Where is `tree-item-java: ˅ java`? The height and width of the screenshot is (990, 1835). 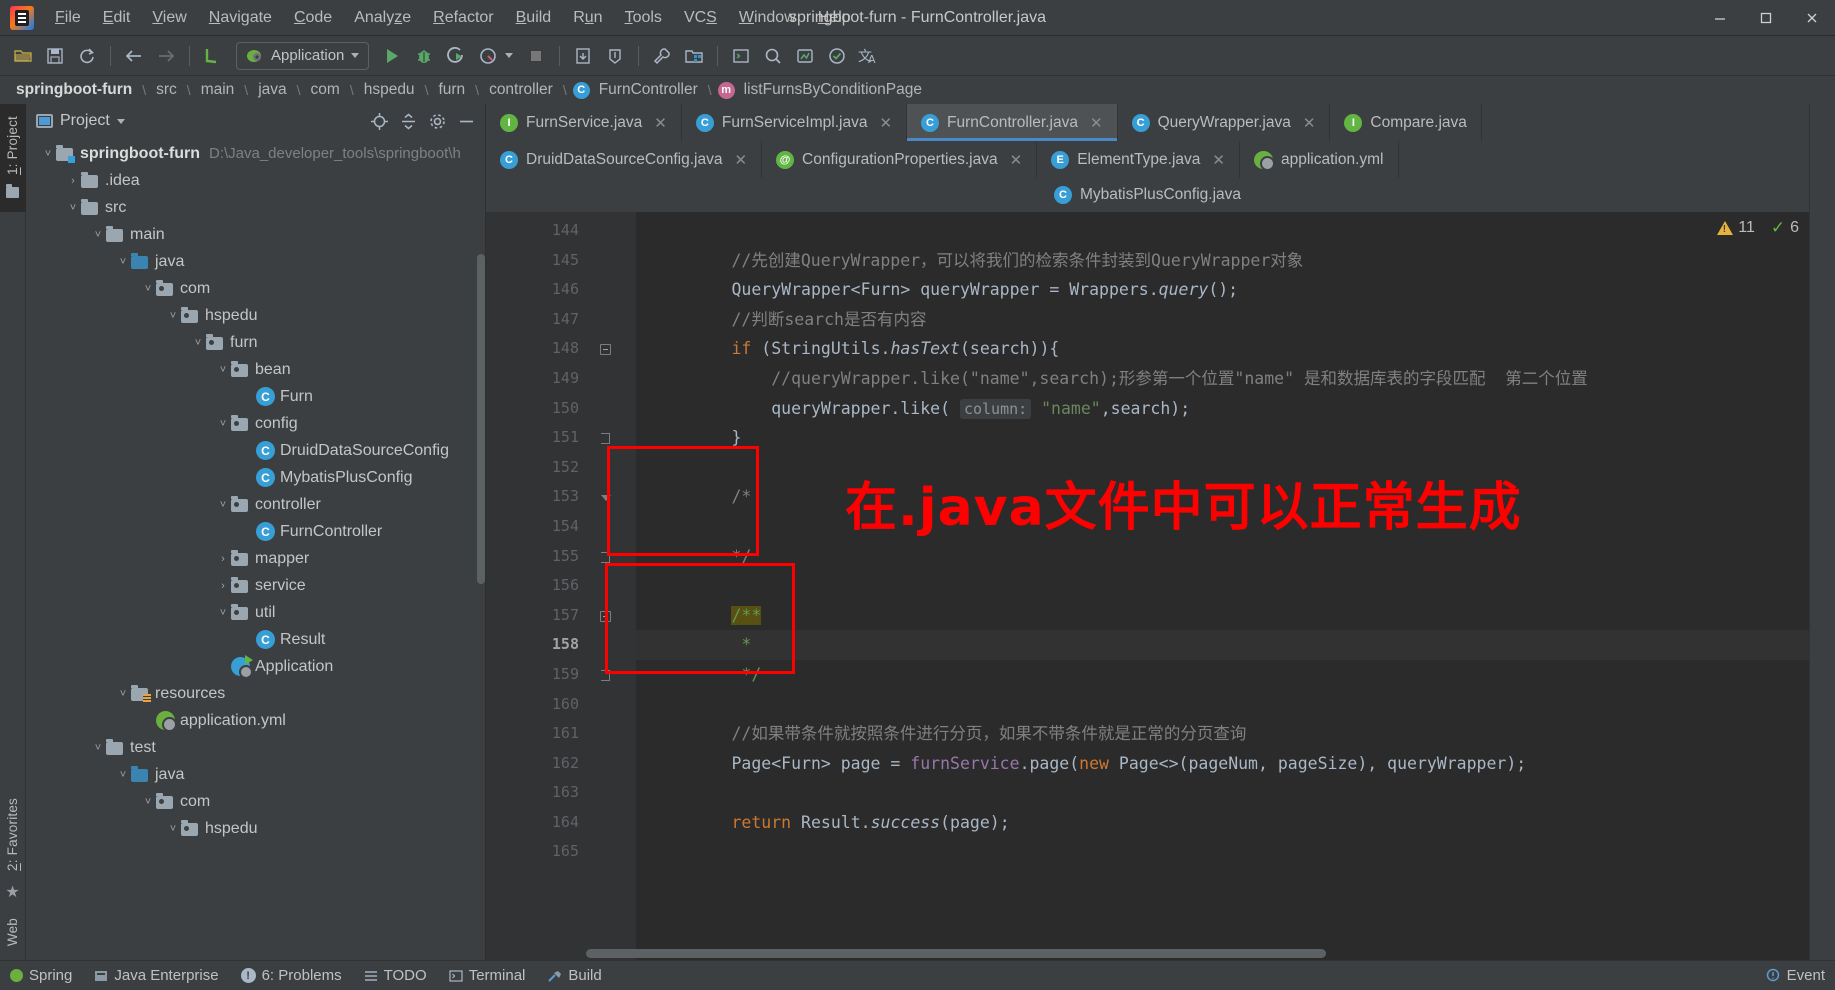 tree-item-java: ˅ java is located at coordinates (255, 261).